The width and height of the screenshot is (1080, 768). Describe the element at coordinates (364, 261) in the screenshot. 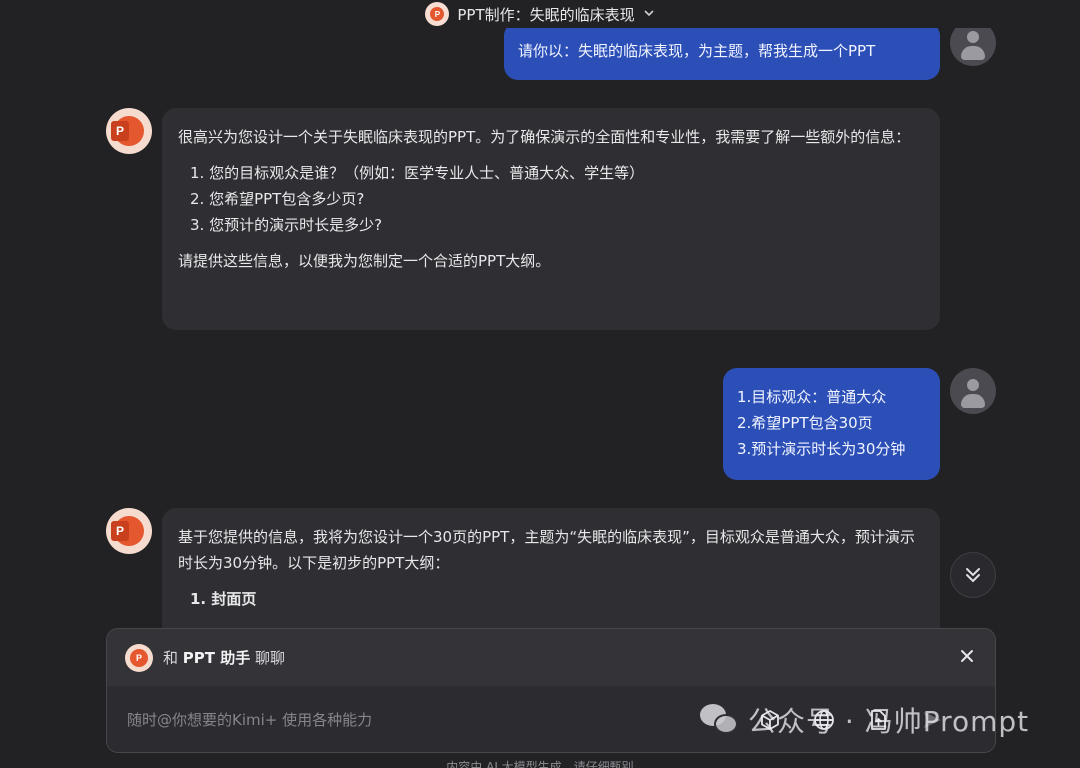

I see `assistant-message-1-outro: 请提供这些信息，以便我为您制定一个合适的PPT大纲。` at that location.